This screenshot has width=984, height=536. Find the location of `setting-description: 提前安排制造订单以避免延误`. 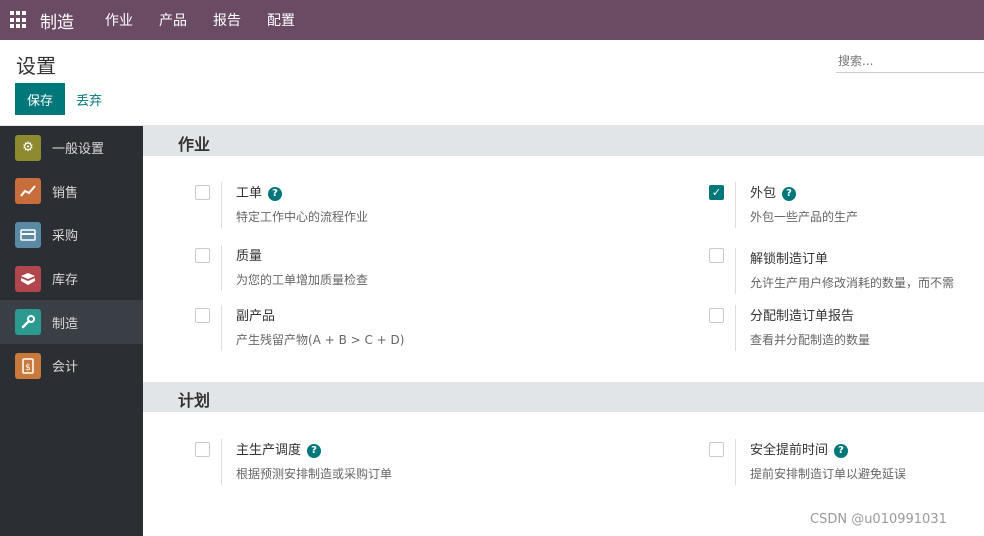

setting-description: 提前安排制造订单以避免延误 is located at coordinates (828, 474).